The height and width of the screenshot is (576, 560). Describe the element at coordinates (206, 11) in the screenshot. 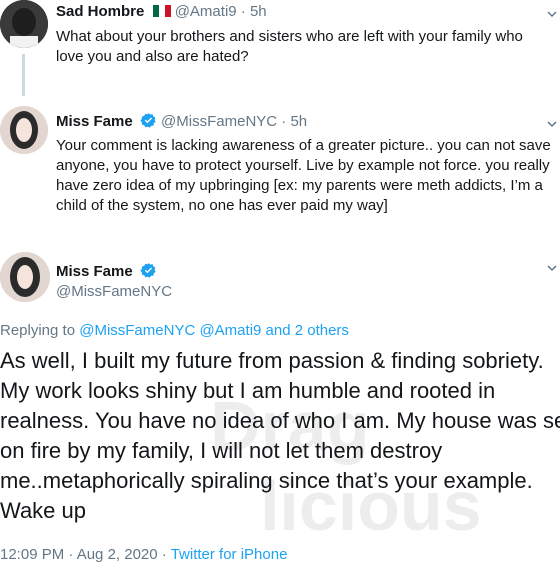

I see `username: @Amati9` at that location.